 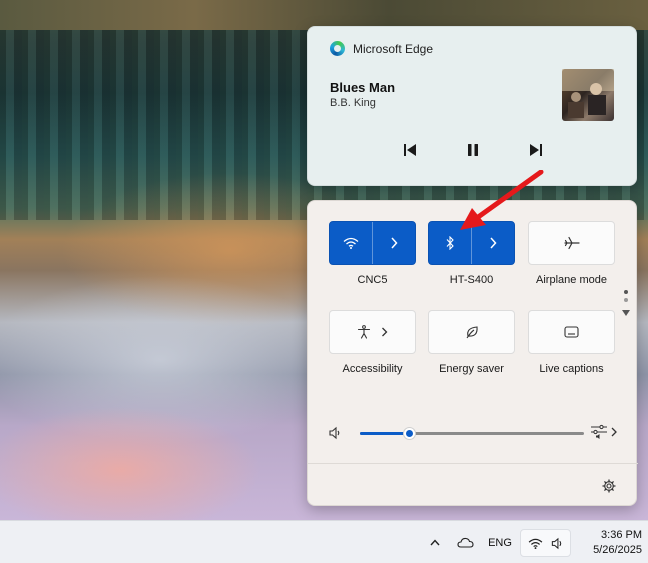 What do you see at coordinates (409, 433) in the screenshot?
I see `volume-slider-thumb` at bounding box center [409, 433].